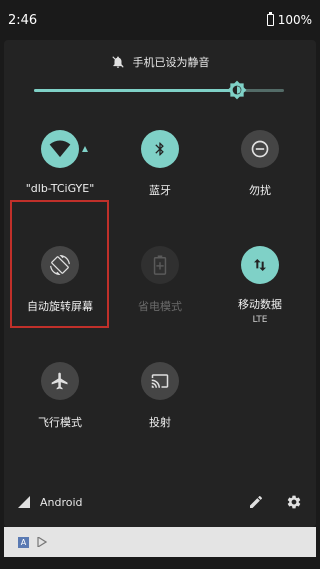 This screenshot has height=569, width=320. I want to click on bluetooth-icon, so click(159, 149).